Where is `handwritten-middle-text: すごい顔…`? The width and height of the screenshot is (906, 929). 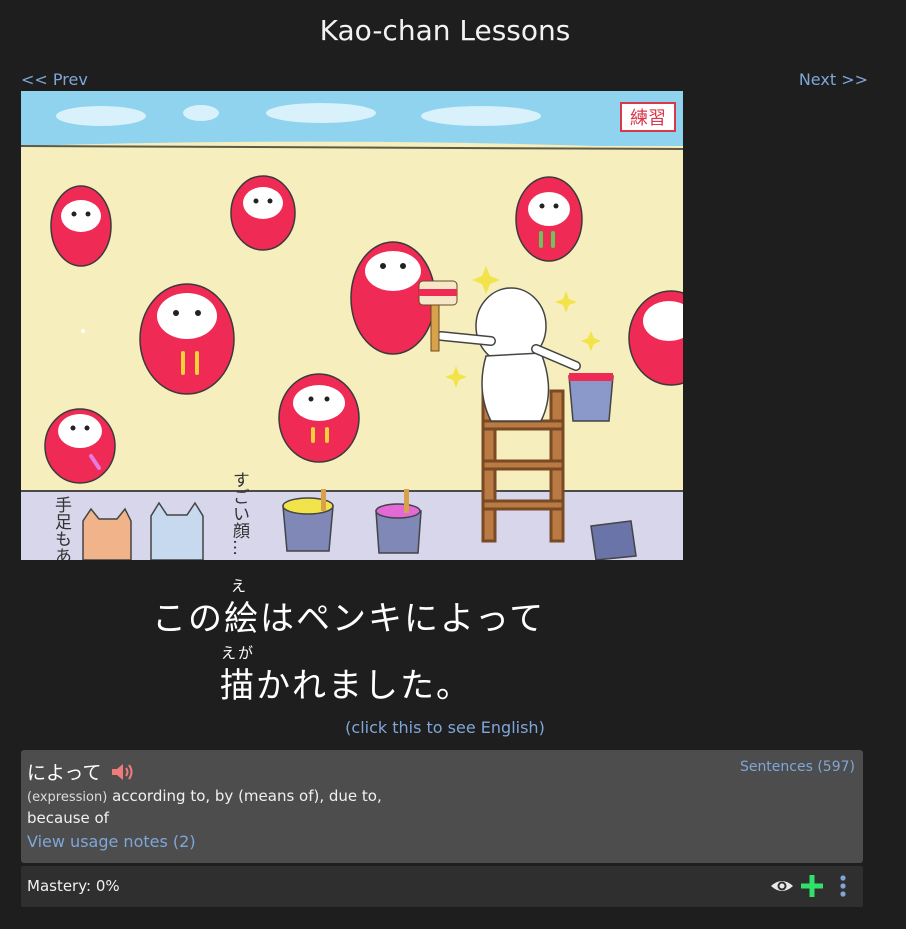
handwritten-middle-text: すごい顔… is located at coordinates (239, 513).